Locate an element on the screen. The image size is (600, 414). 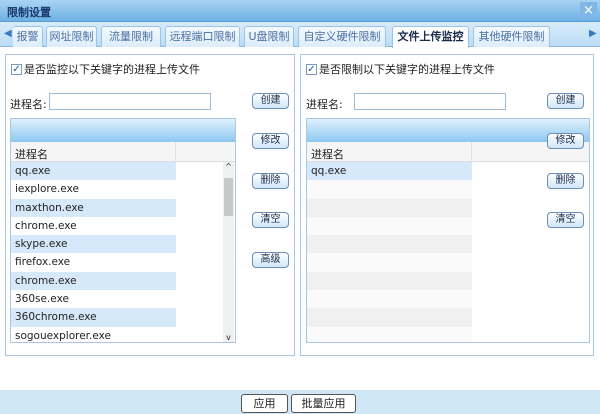
batch-apply-button: 批量应用 is located at coordinates (323, 403).